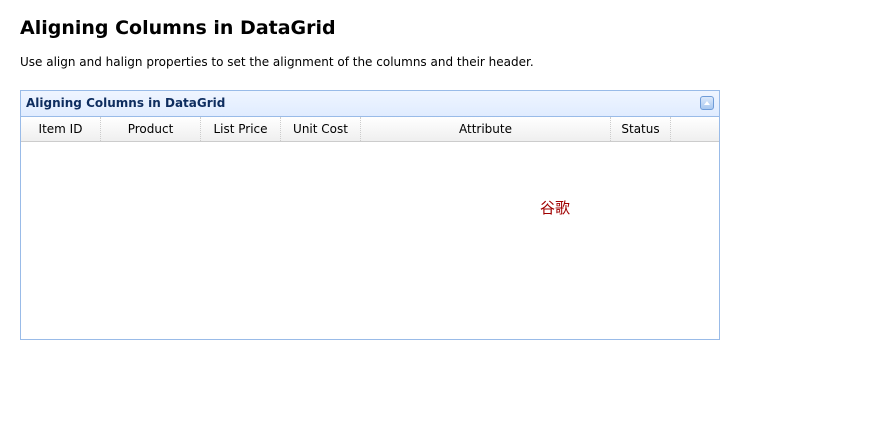 The height and width of the screenshot is (430, 889). Describe the element at coordinates (151, 129) in the screenshot. I see `column-header-product: Product` at that location.